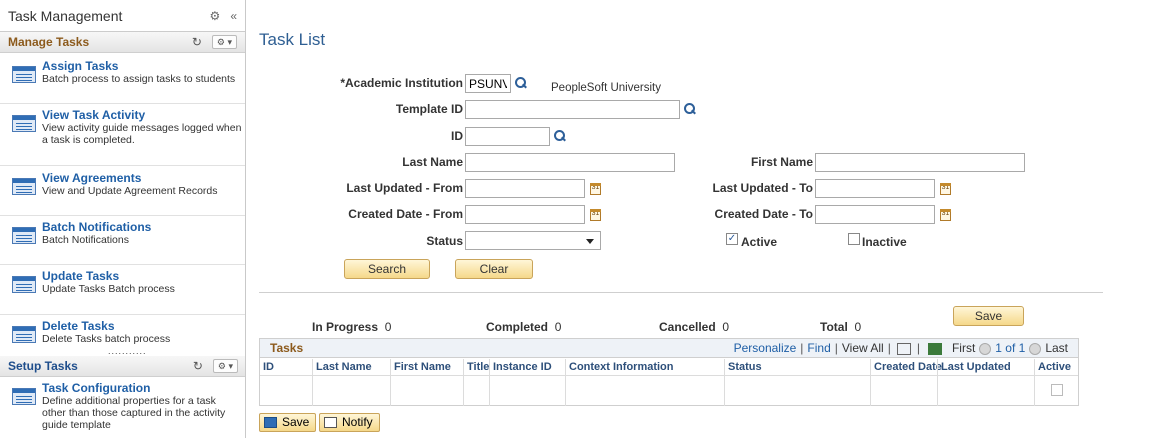  I want to click on section-title-manage-tasks: Manage Tasks, so click(49, 42).